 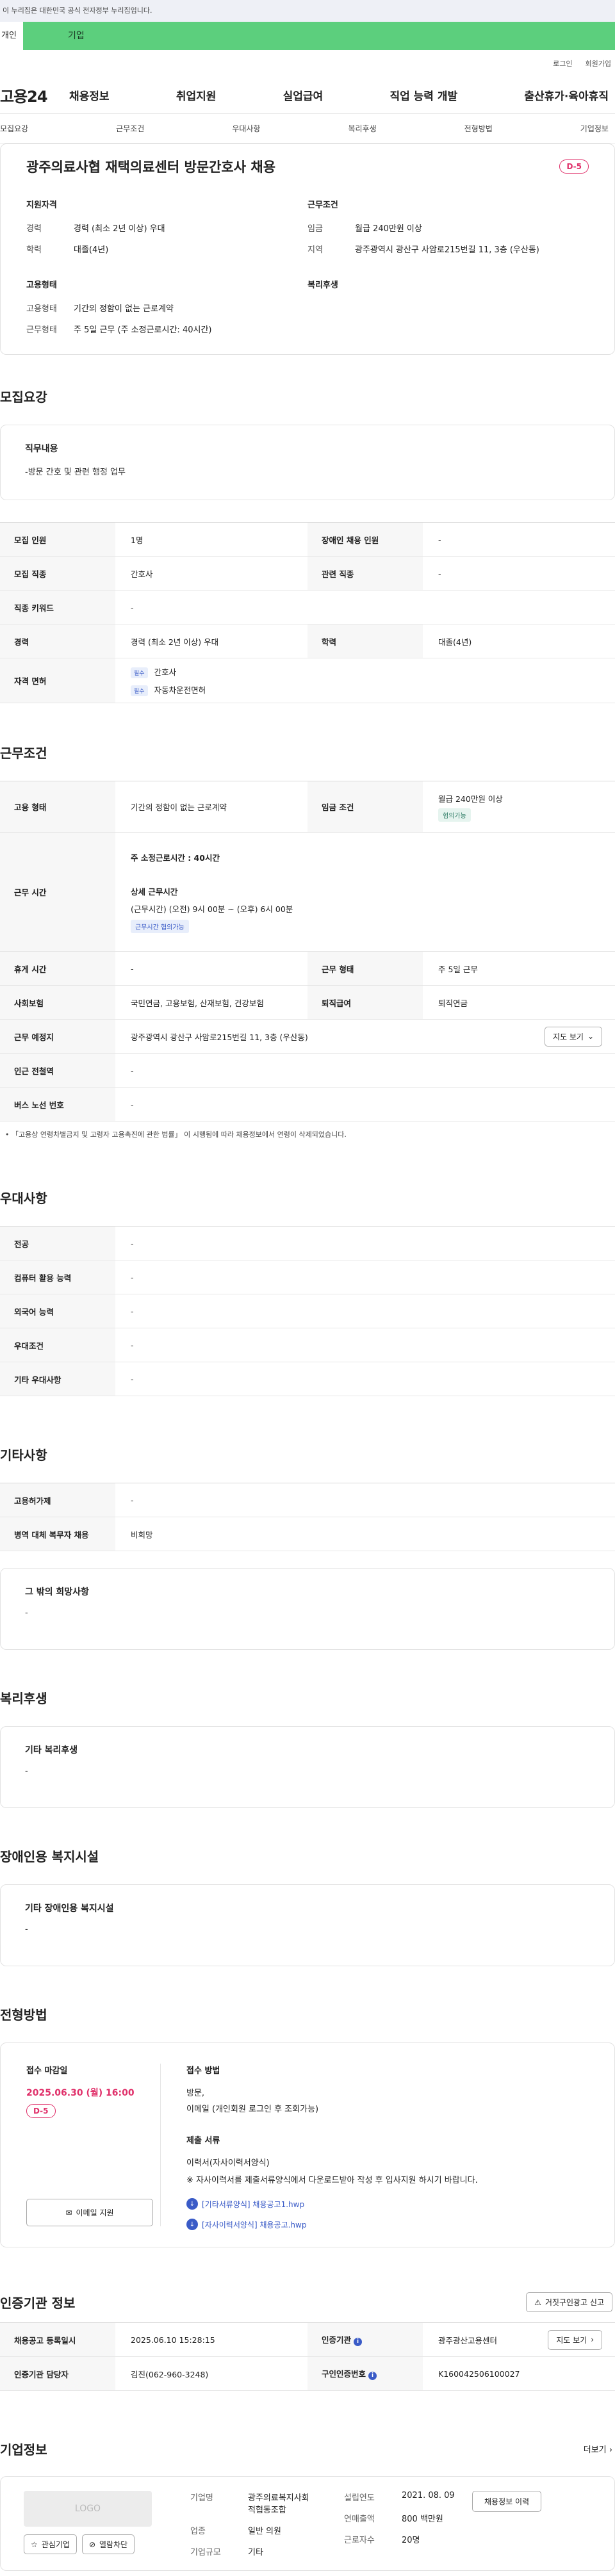 What do you see at coordinates (196, 95) in the screenshot?
I see `gnb-item-employment-support: 취업지원` at bounding box center [196, 95].